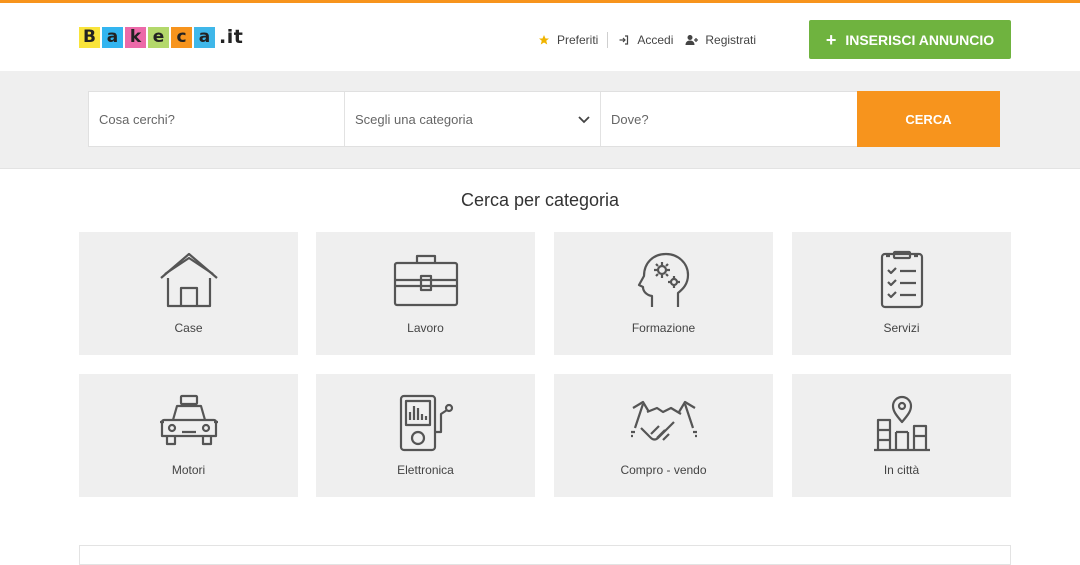 The height and width of the screenshot is (565, 1080). Describe the element at coordinates (655, 40) in the screenshot. I see `login-label: Accedi` at that location.